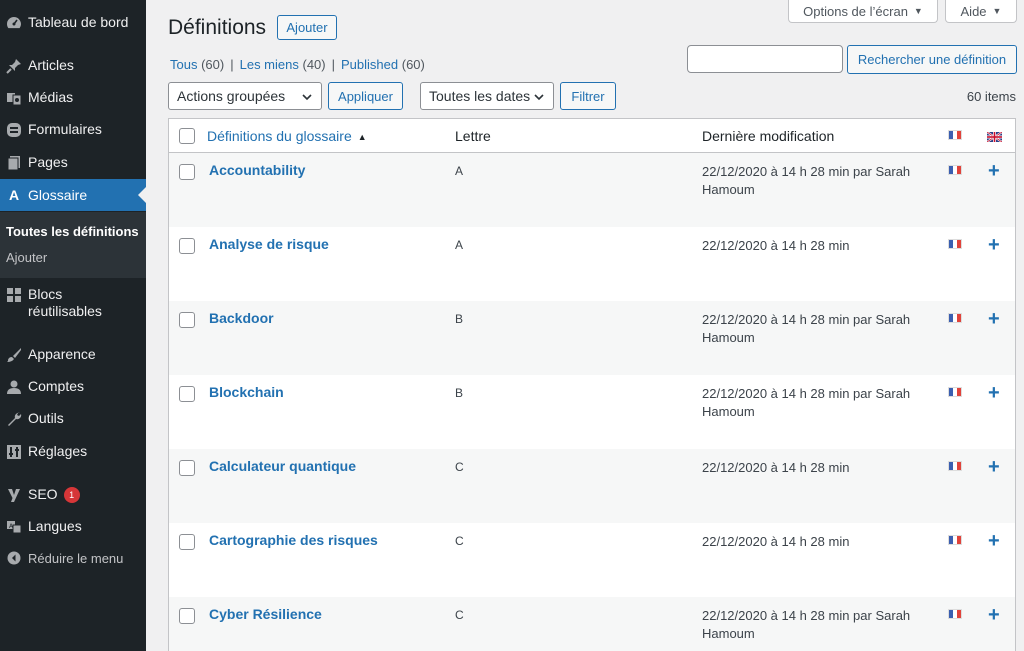 The width and height of the screenshot is (1024, 651). Describe the element at coordinates (246, 392) in the screenshot. I see `definition-title-link: Blockchain` at that location.